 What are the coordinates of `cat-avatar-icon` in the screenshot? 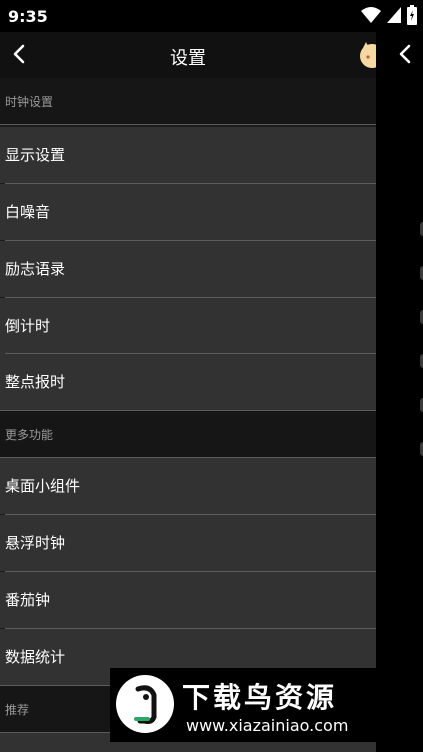 It's located at (368, 55).